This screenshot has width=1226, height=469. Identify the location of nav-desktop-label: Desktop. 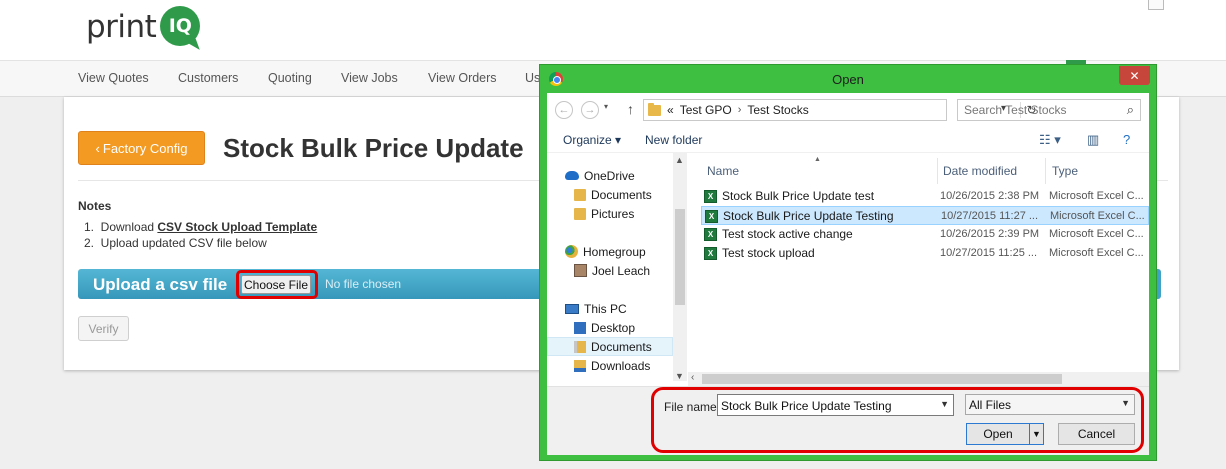
(613, 327).